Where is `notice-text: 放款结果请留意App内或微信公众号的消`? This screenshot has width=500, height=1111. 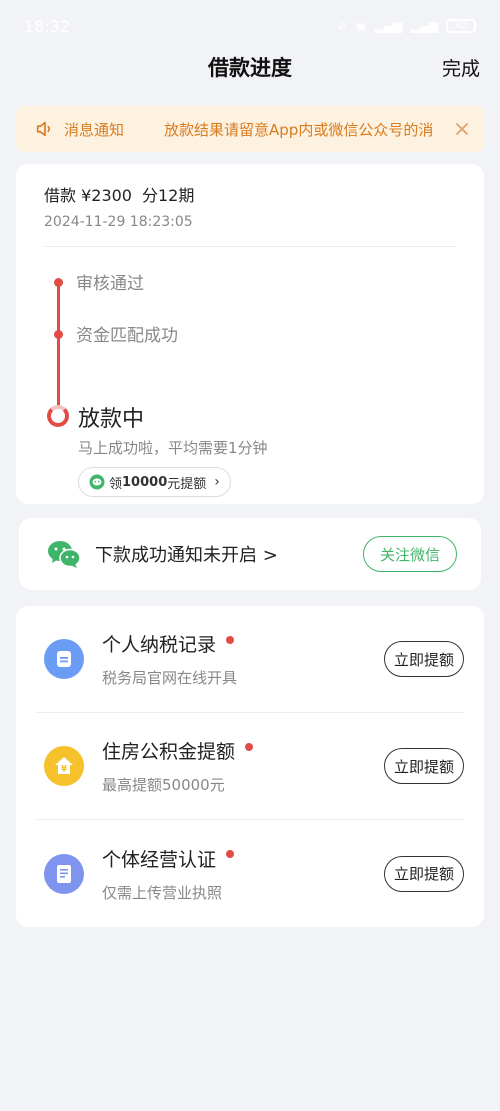 notice-text: 放款结果请留意App内或微信公众号的消 is located at coordinates (299, 129).